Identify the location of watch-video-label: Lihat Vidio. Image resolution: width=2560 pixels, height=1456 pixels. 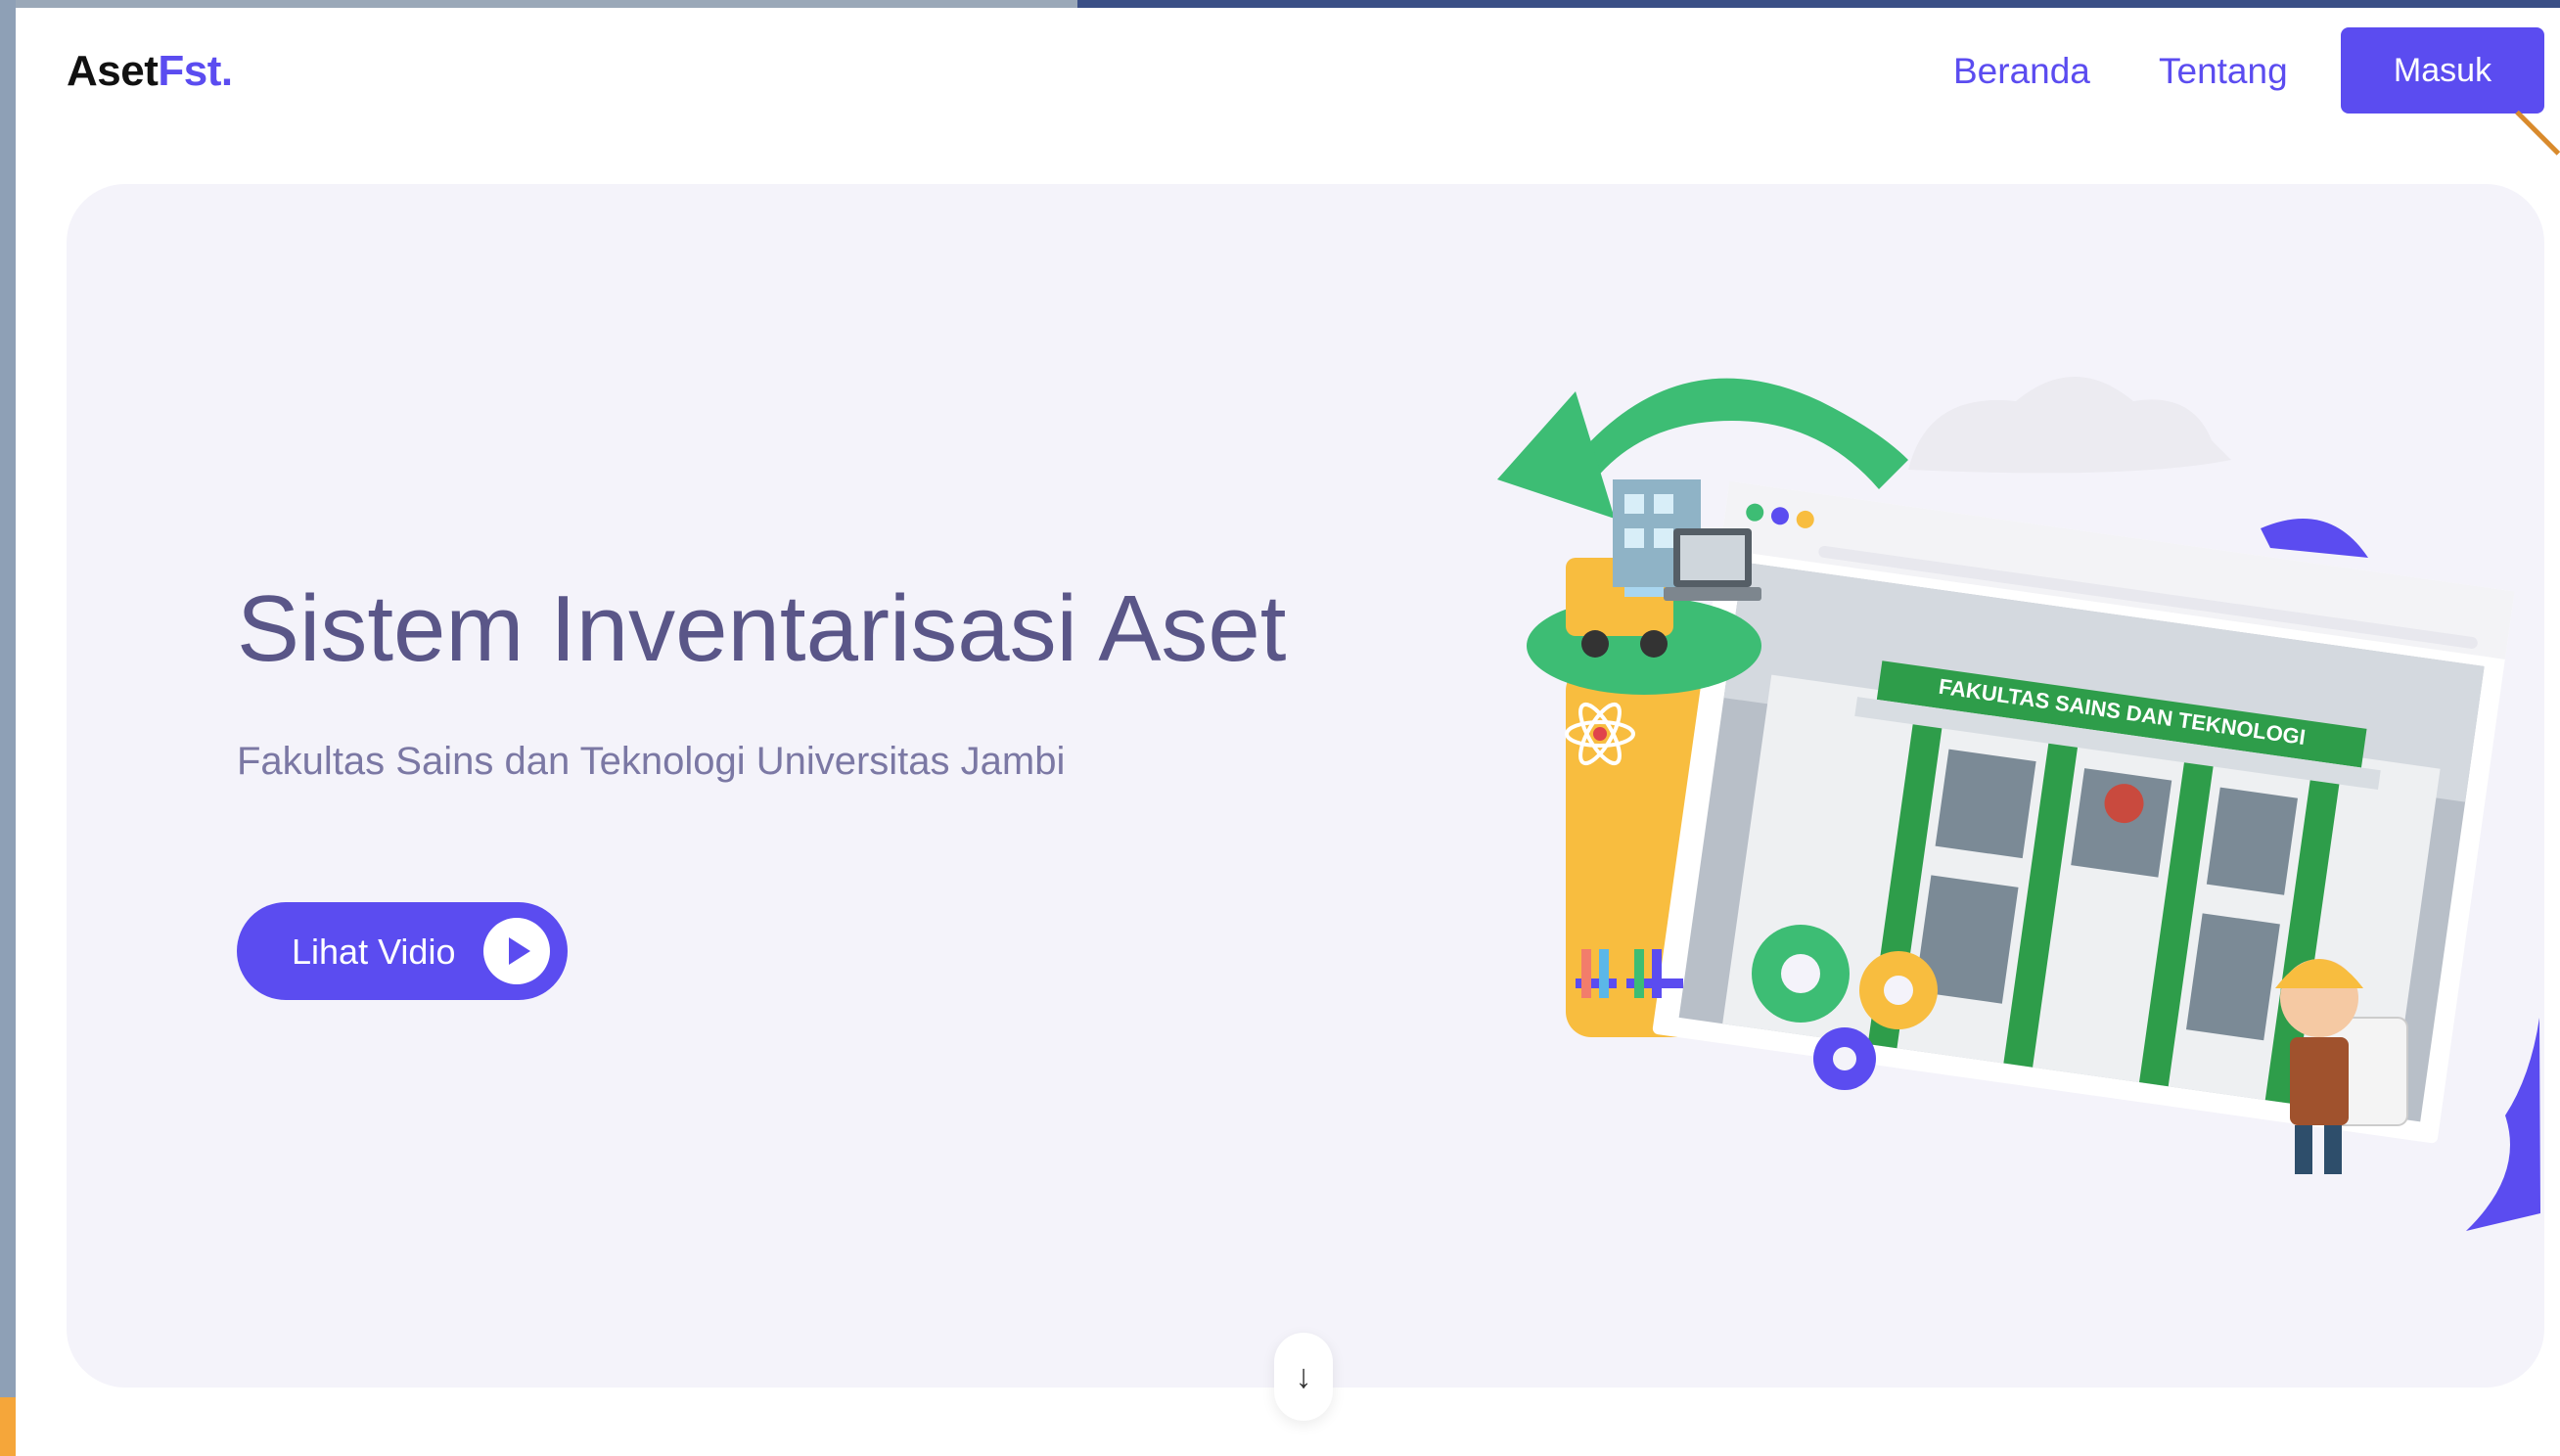
(374, 952).